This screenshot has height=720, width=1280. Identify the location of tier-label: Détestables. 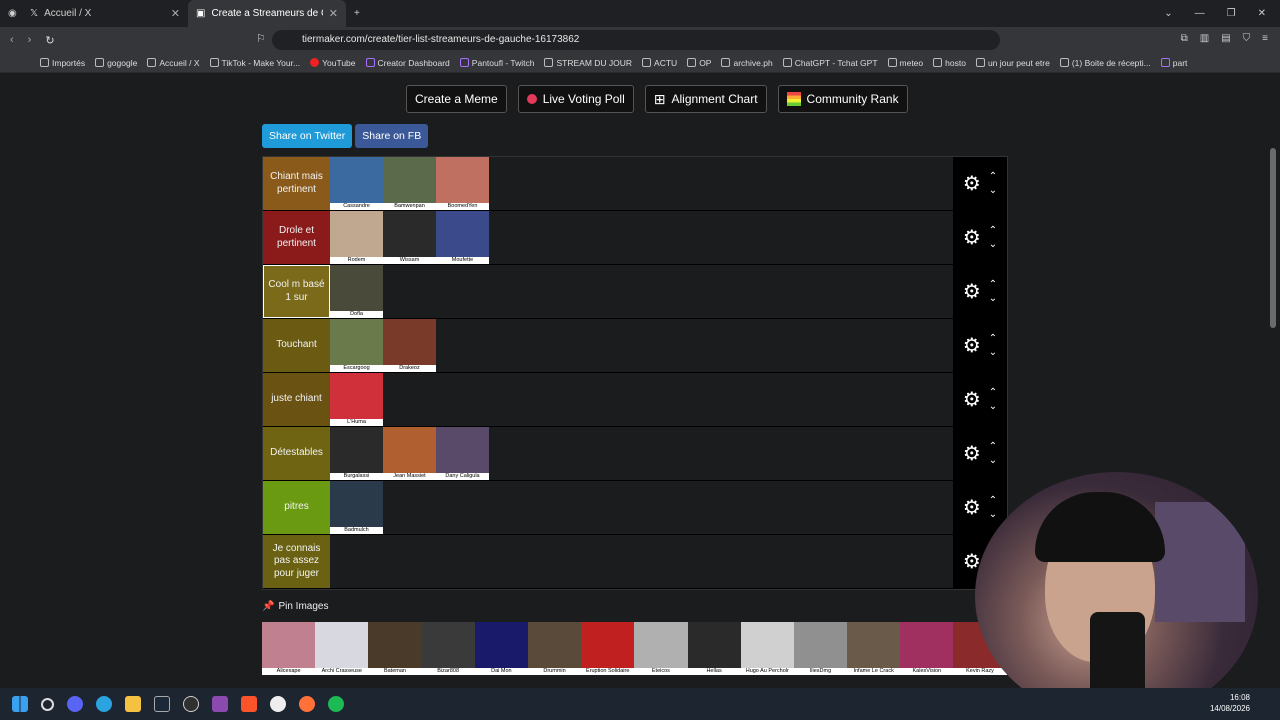
(296, 453).